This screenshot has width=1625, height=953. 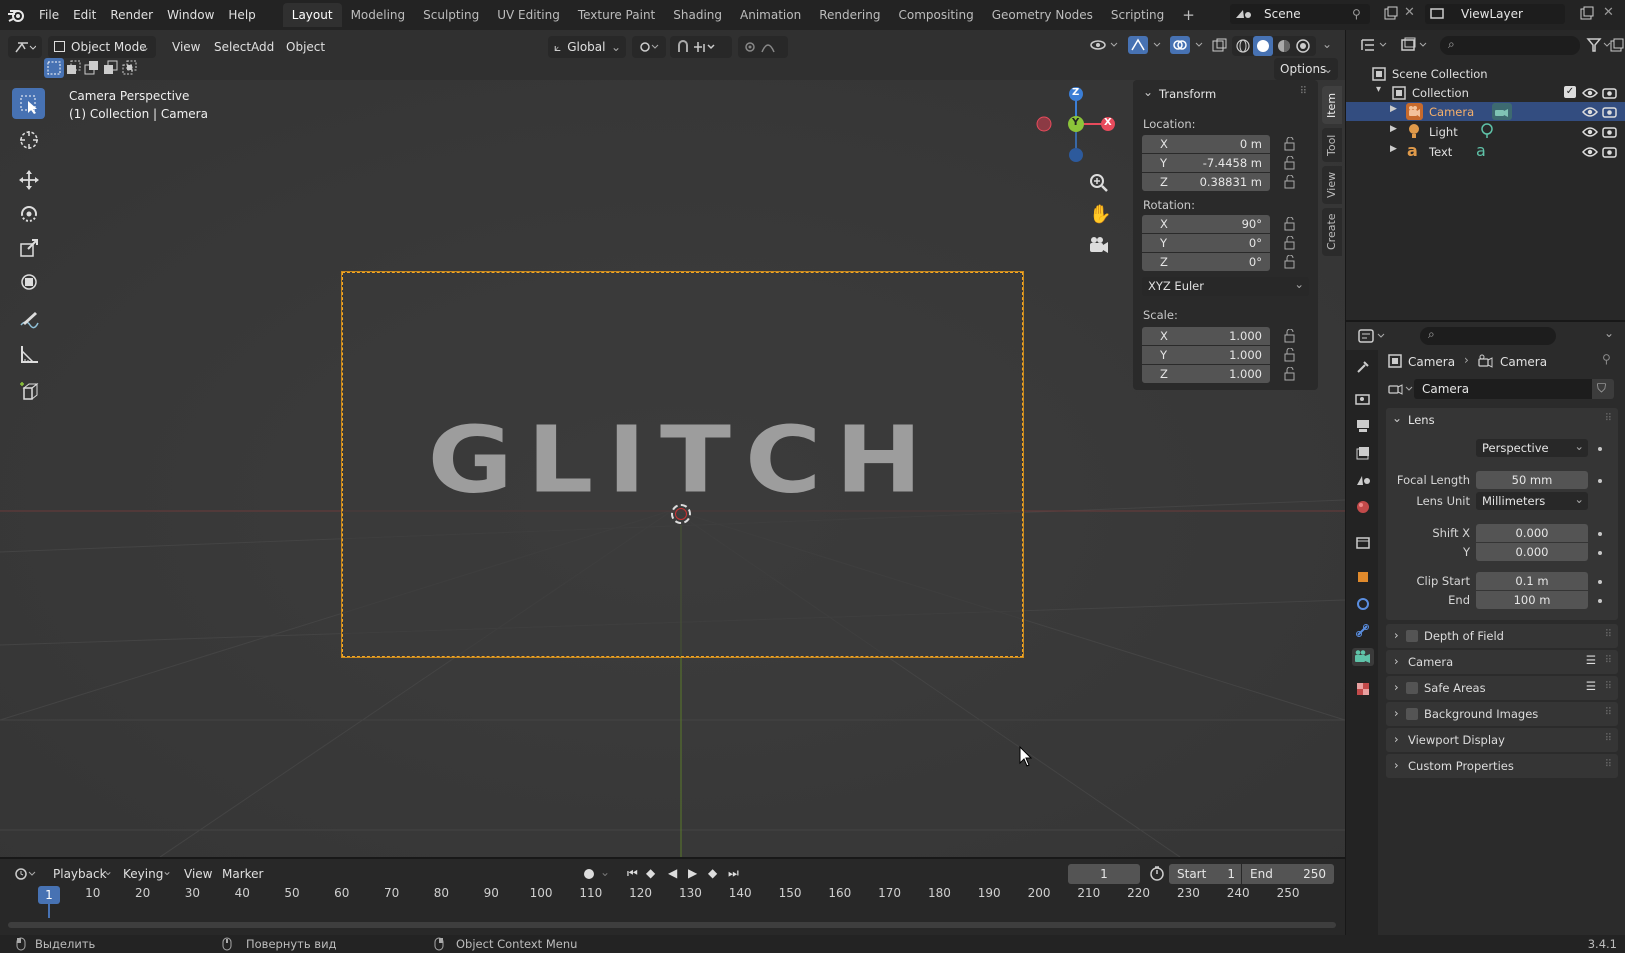 What do you see at coordinates (1363, 604) in the screenshot?
I see `modifier-properties-icon` at bounding box center [1363, 604].